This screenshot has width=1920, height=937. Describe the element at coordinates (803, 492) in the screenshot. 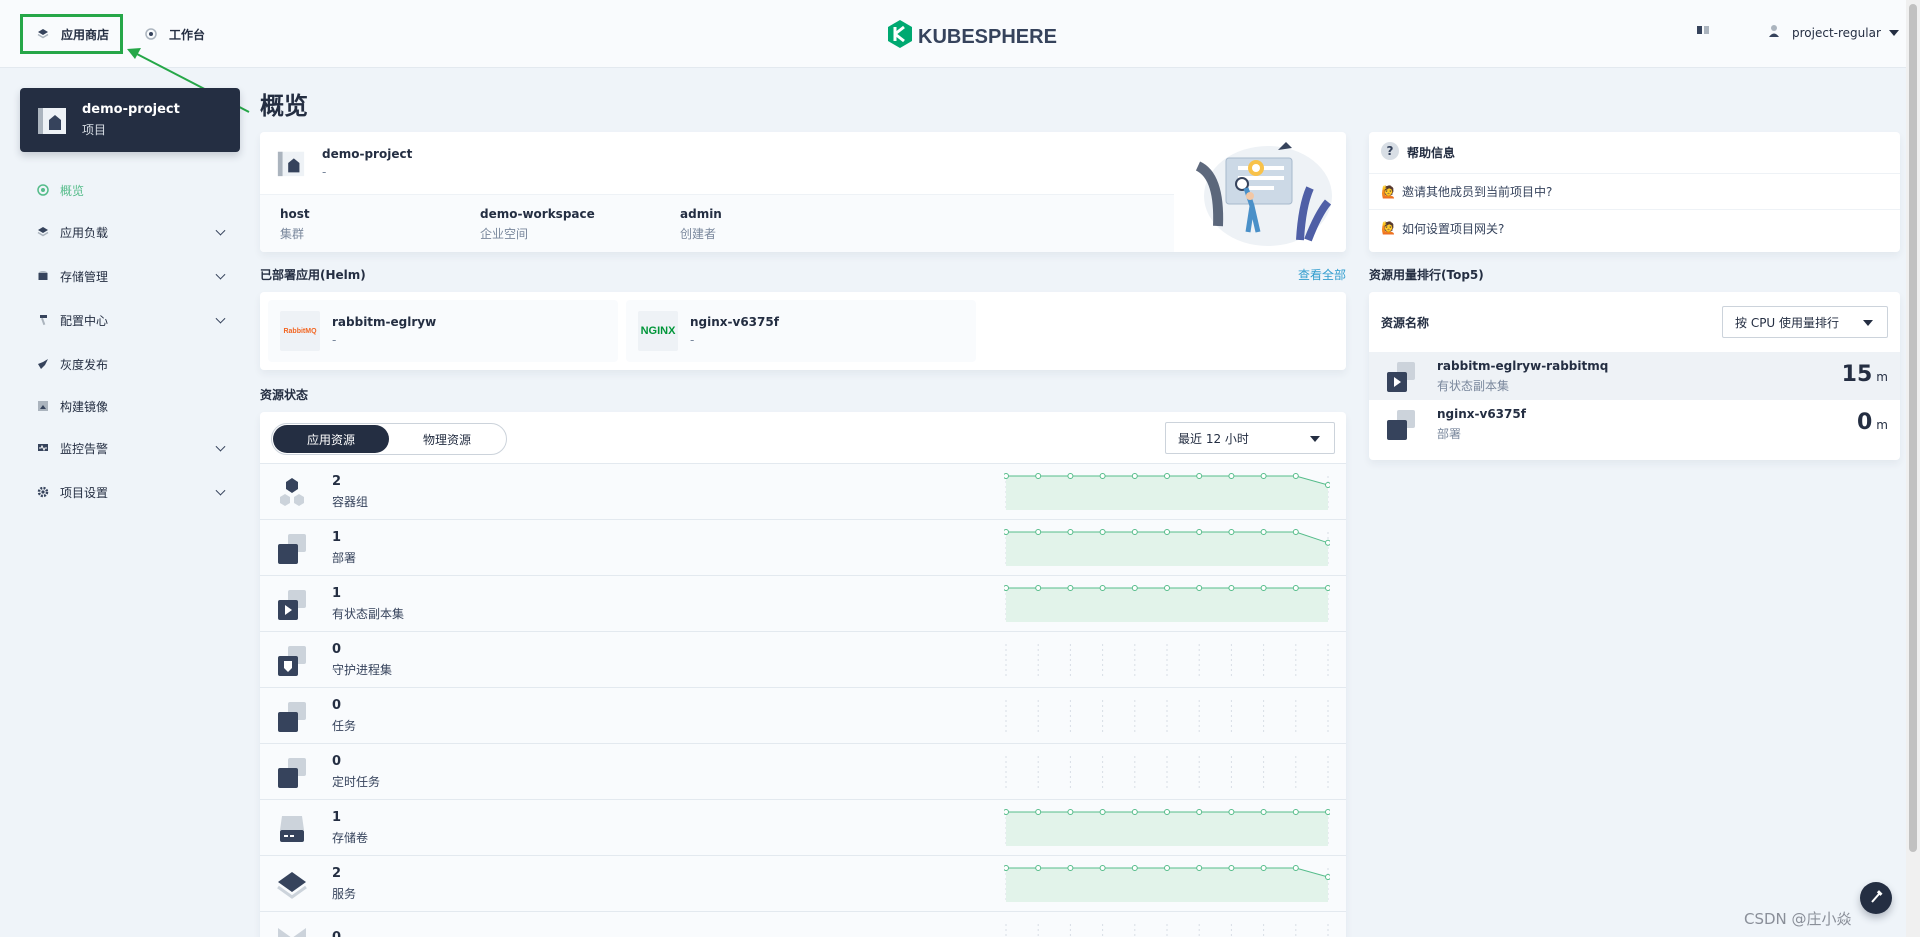

I see `resource-row: 2 容器组` at that location.